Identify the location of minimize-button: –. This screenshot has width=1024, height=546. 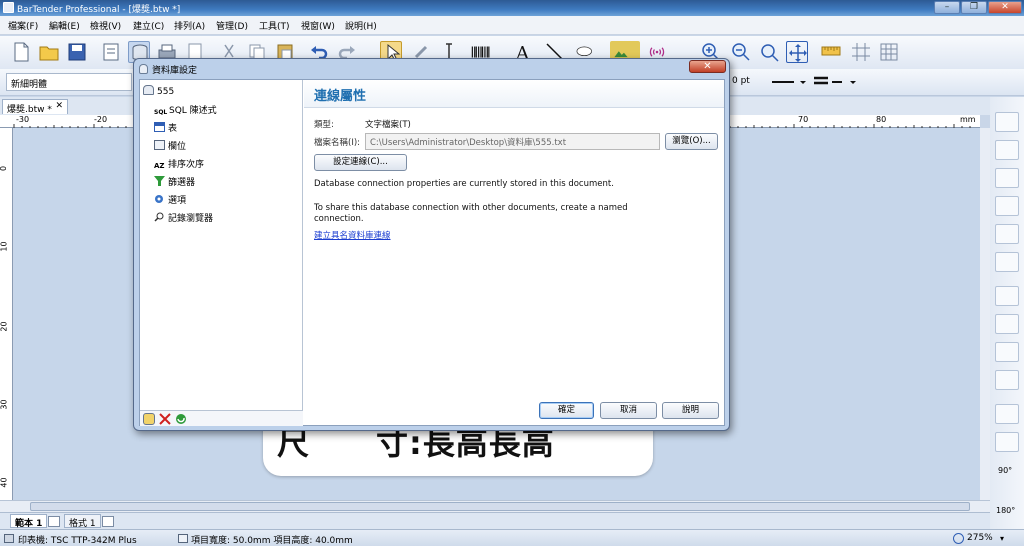
(947, 7).